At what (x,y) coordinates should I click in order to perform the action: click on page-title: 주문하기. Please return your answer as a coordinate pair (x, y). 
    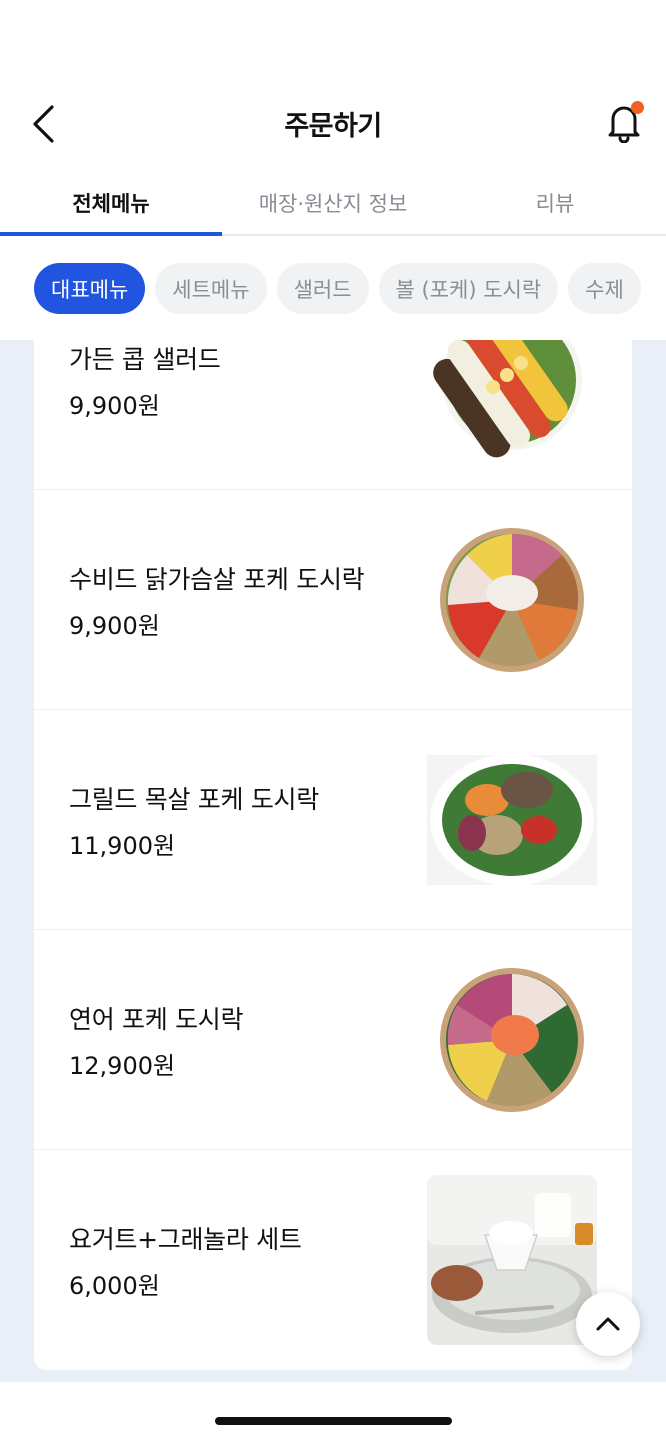
    Looking at the image, I should click on (333, 126).